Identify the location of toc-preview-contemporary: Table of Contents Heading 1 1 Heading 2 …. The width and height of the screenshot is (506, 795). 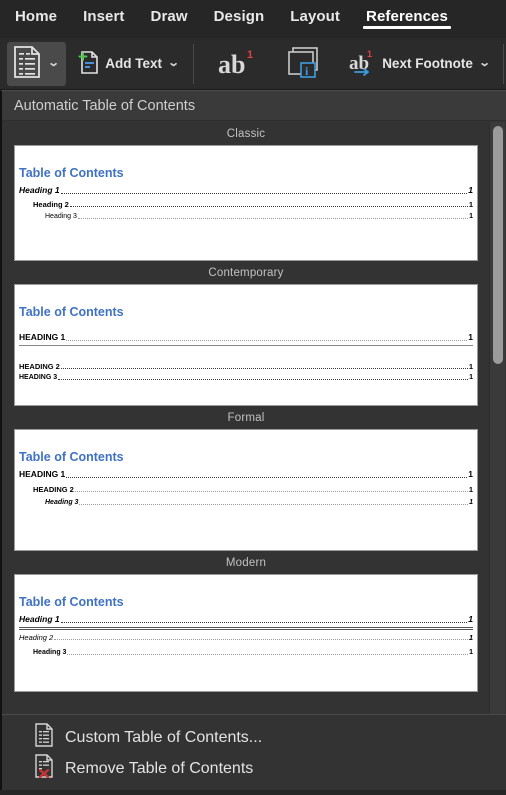
(246, 345).